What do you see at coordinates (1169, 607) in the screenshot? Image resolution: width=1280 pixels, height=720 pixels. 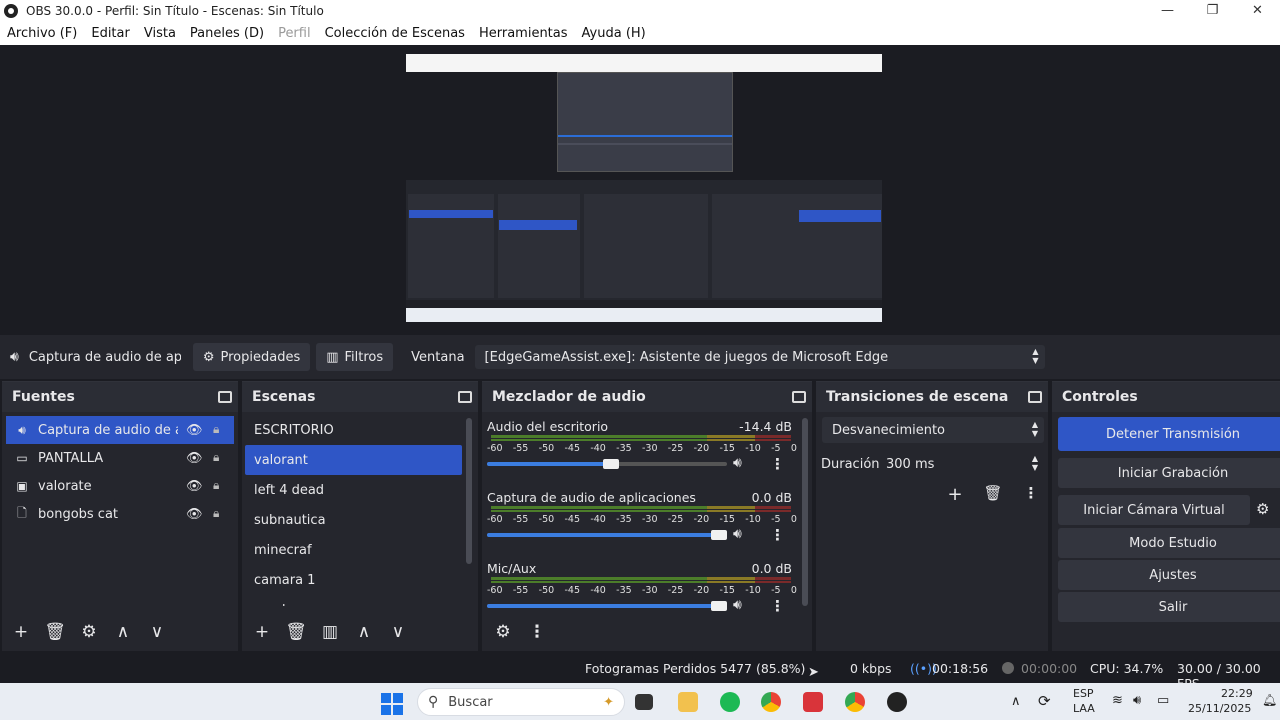 I see `exit-button: Salir` at bounding box center [1169, 607].